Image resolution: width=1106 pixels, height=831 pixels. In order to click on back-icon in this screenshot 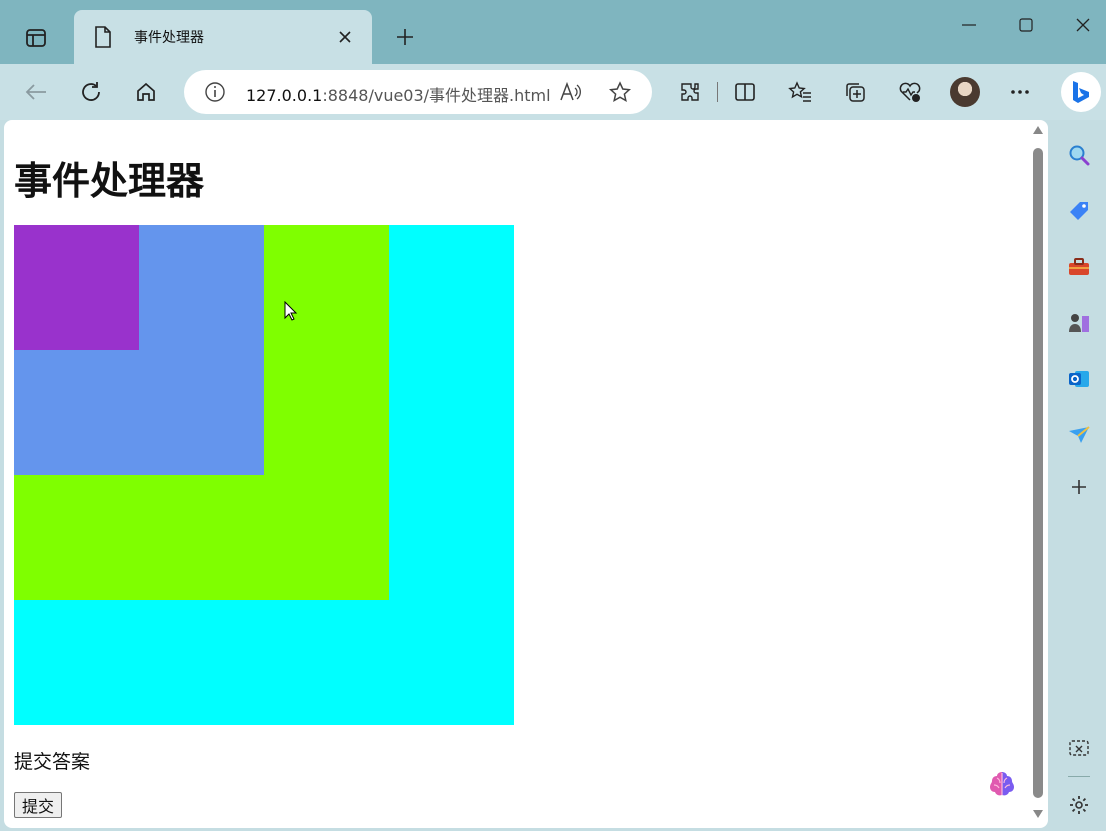, I will do `click(35, 92)`.